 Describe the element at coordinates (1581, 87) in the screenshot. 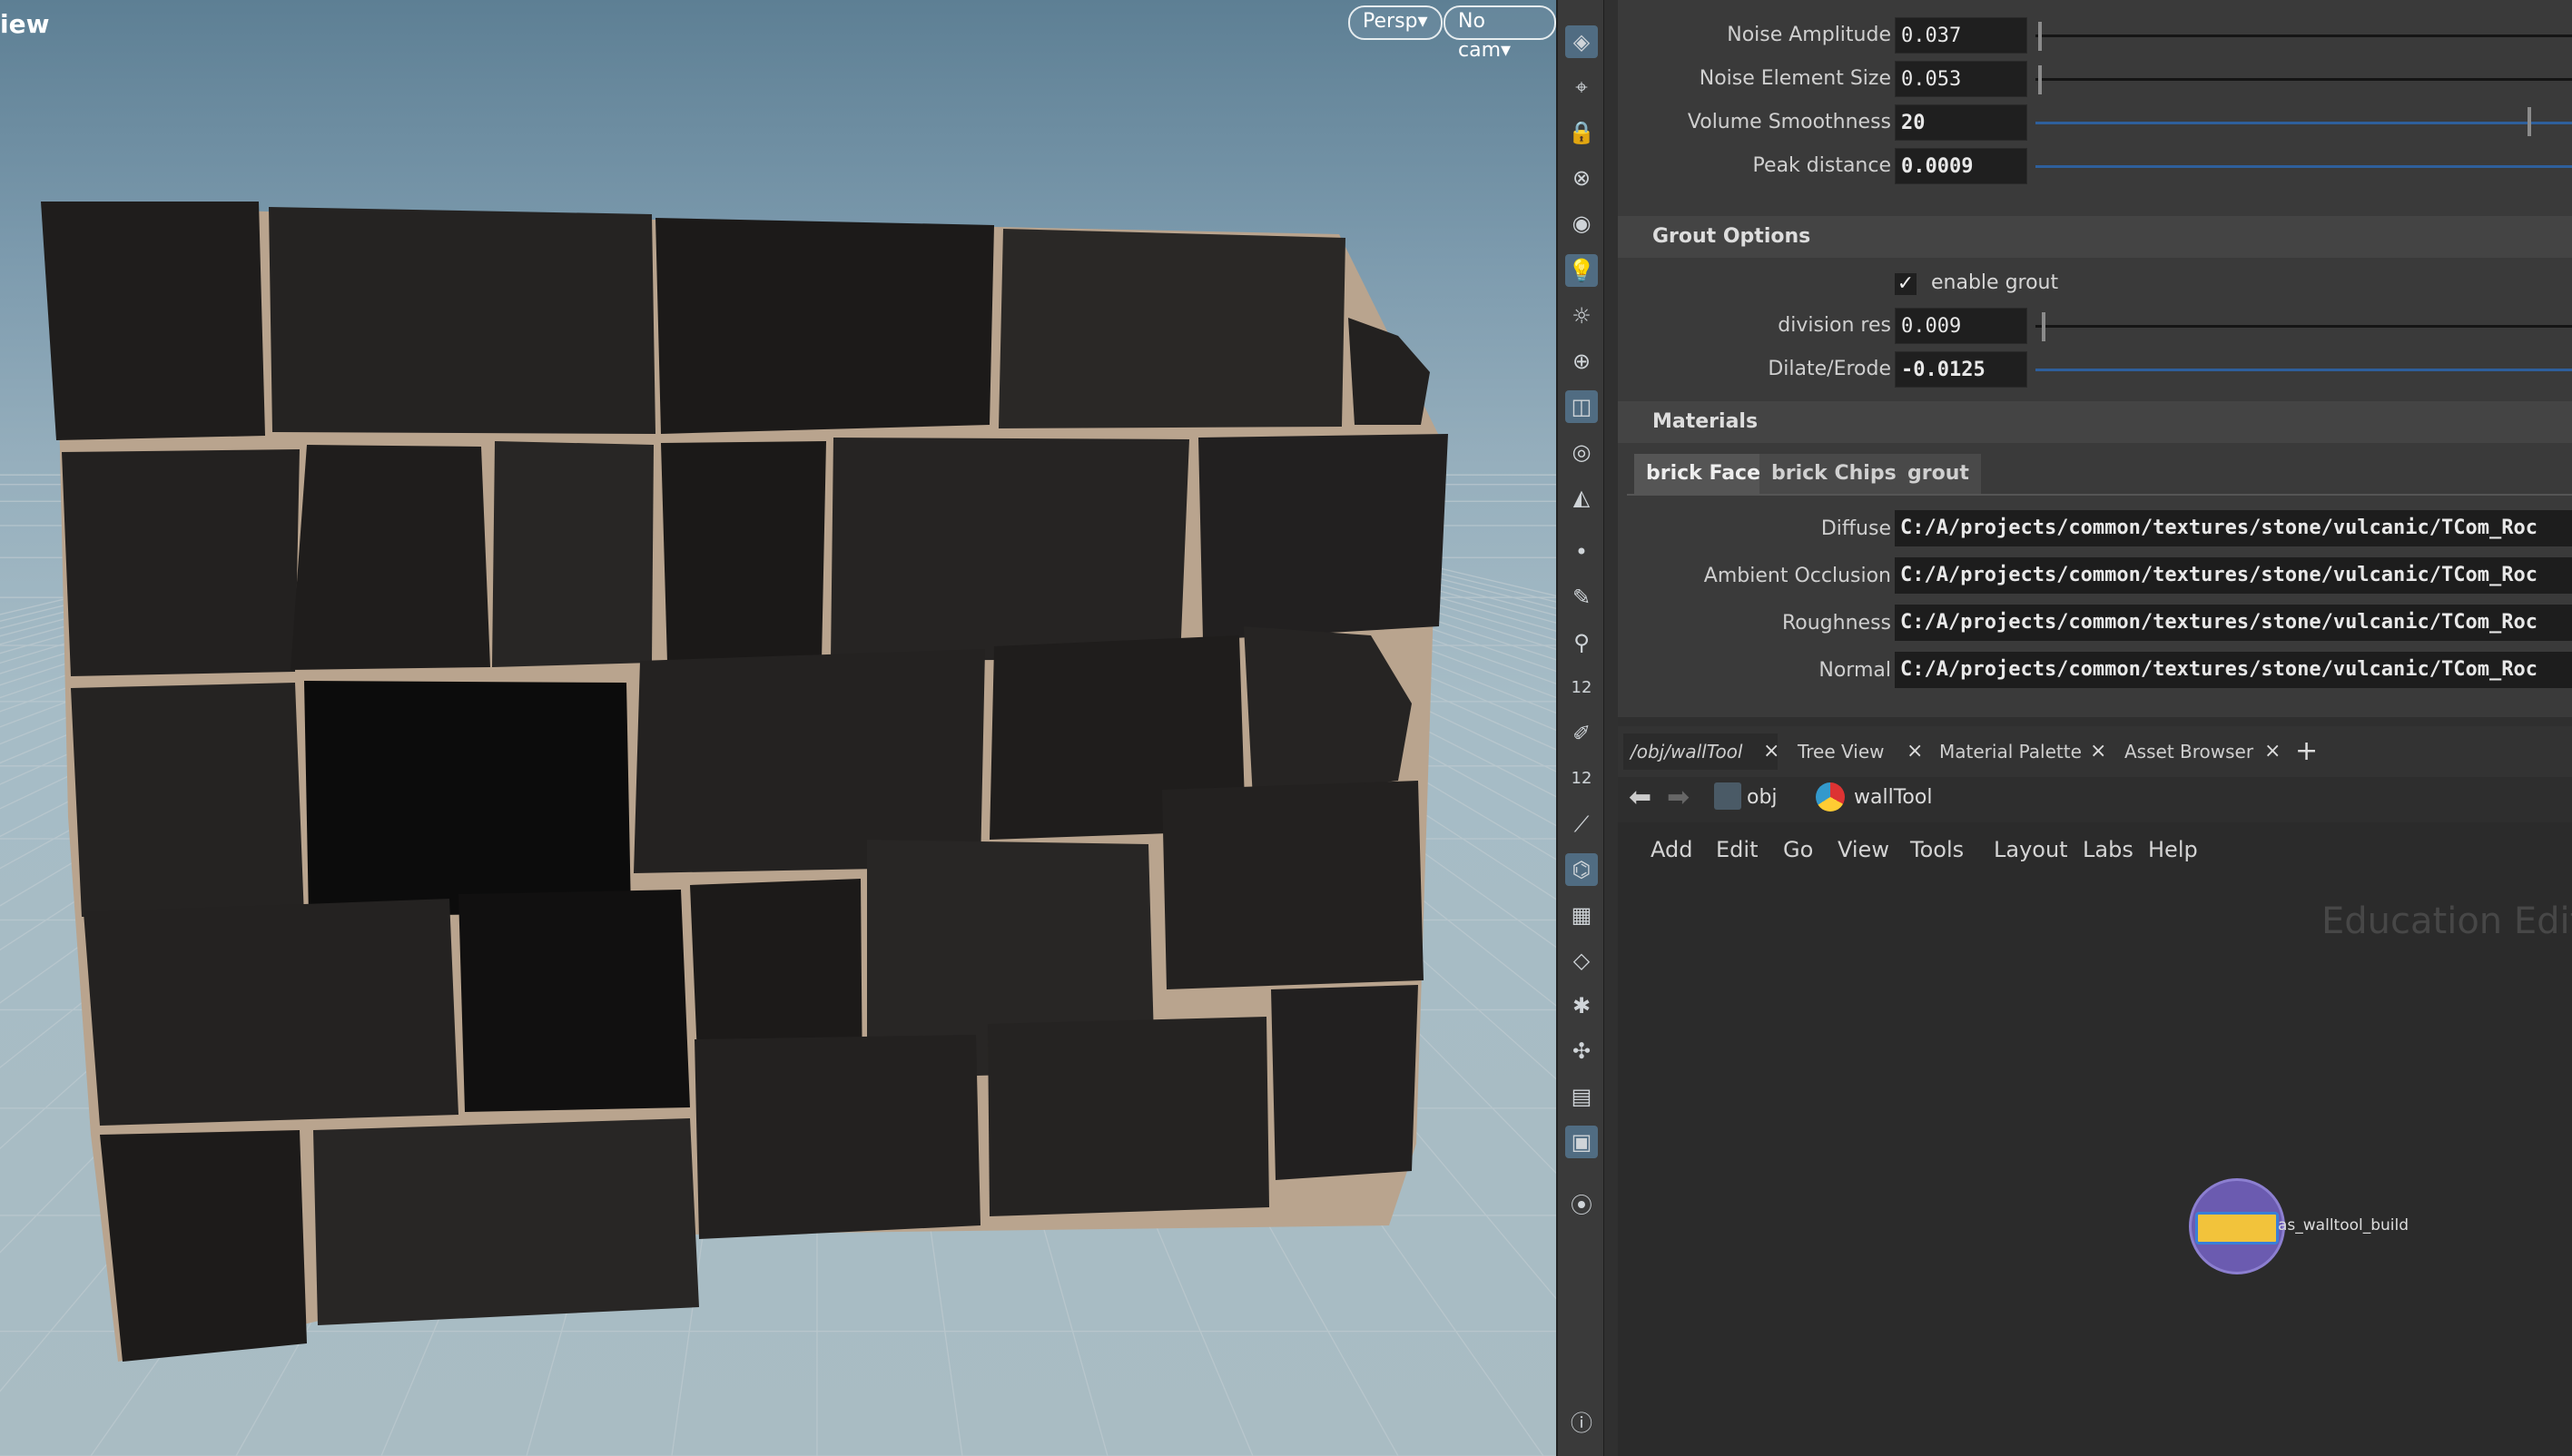

I see `draw-curve-icon: ⌖` at that location.